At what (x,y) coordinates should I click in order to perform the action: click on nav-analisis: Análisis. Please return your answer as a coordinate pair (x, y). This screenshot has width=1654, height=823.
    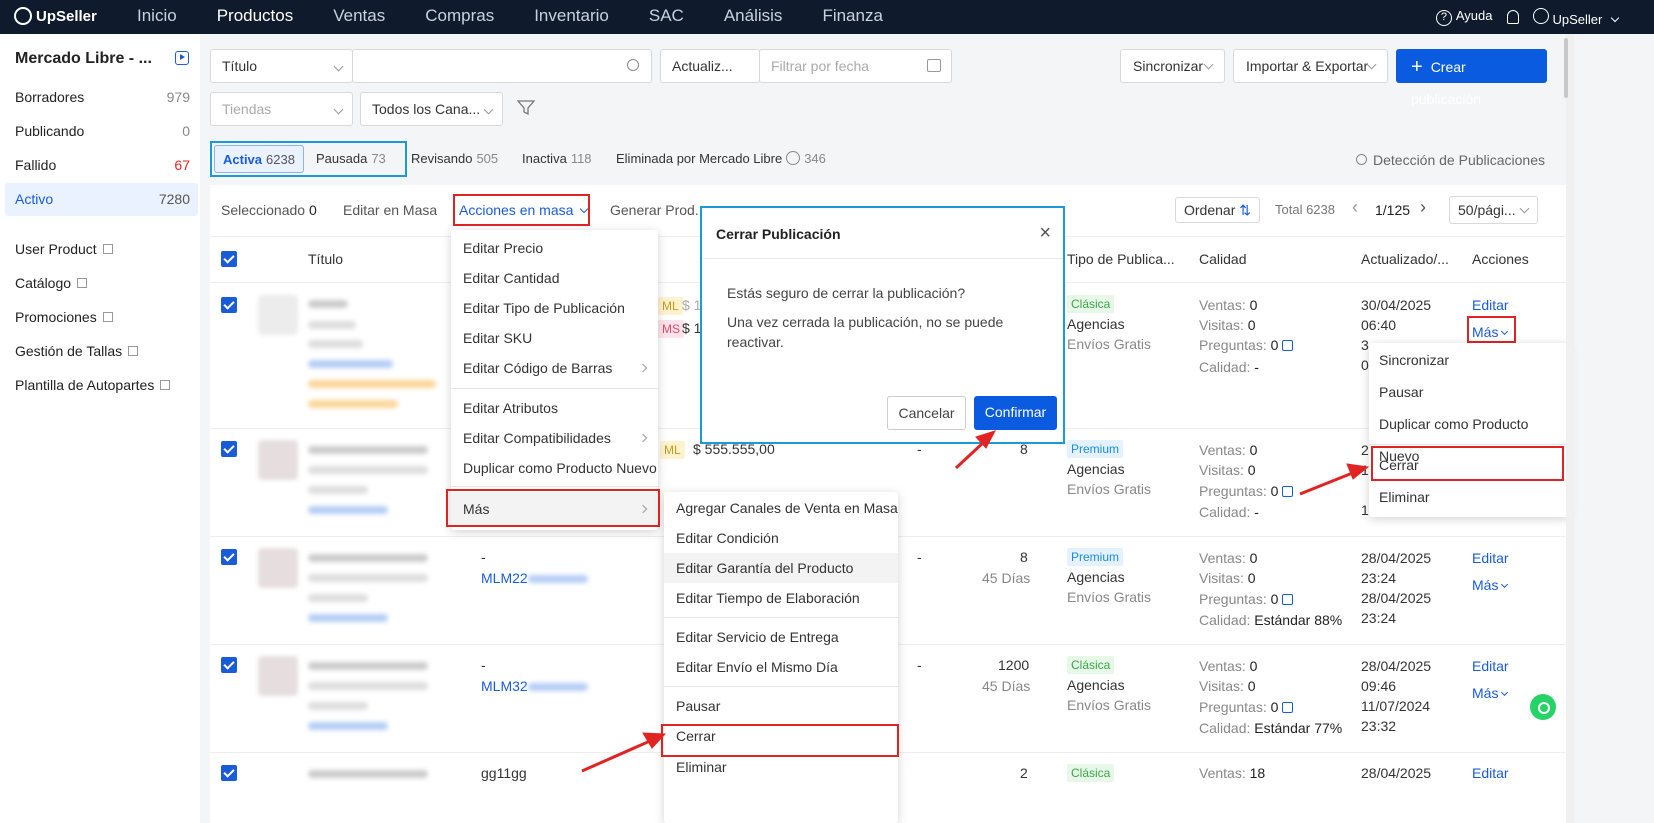
    Looking at the image, I should click on (753, 17).